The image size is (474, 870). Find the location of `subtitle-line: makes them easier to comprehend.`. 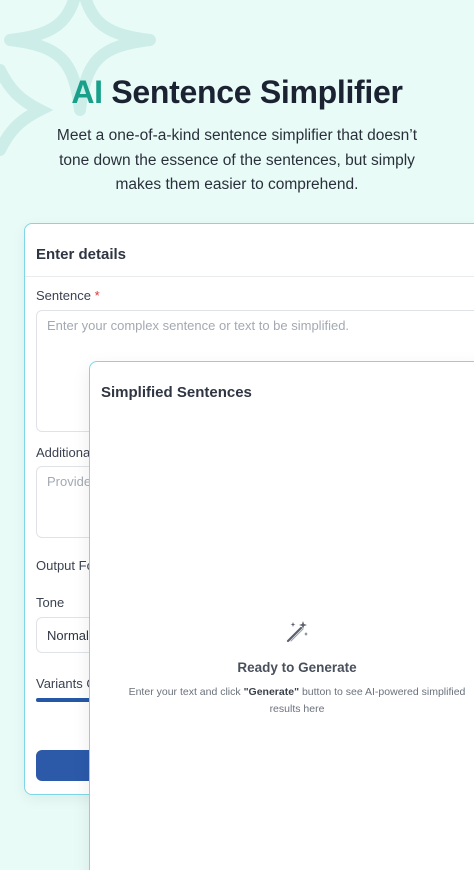

subtitle-line: makes them easier to comprehend. is located at coordinates (237, 184).